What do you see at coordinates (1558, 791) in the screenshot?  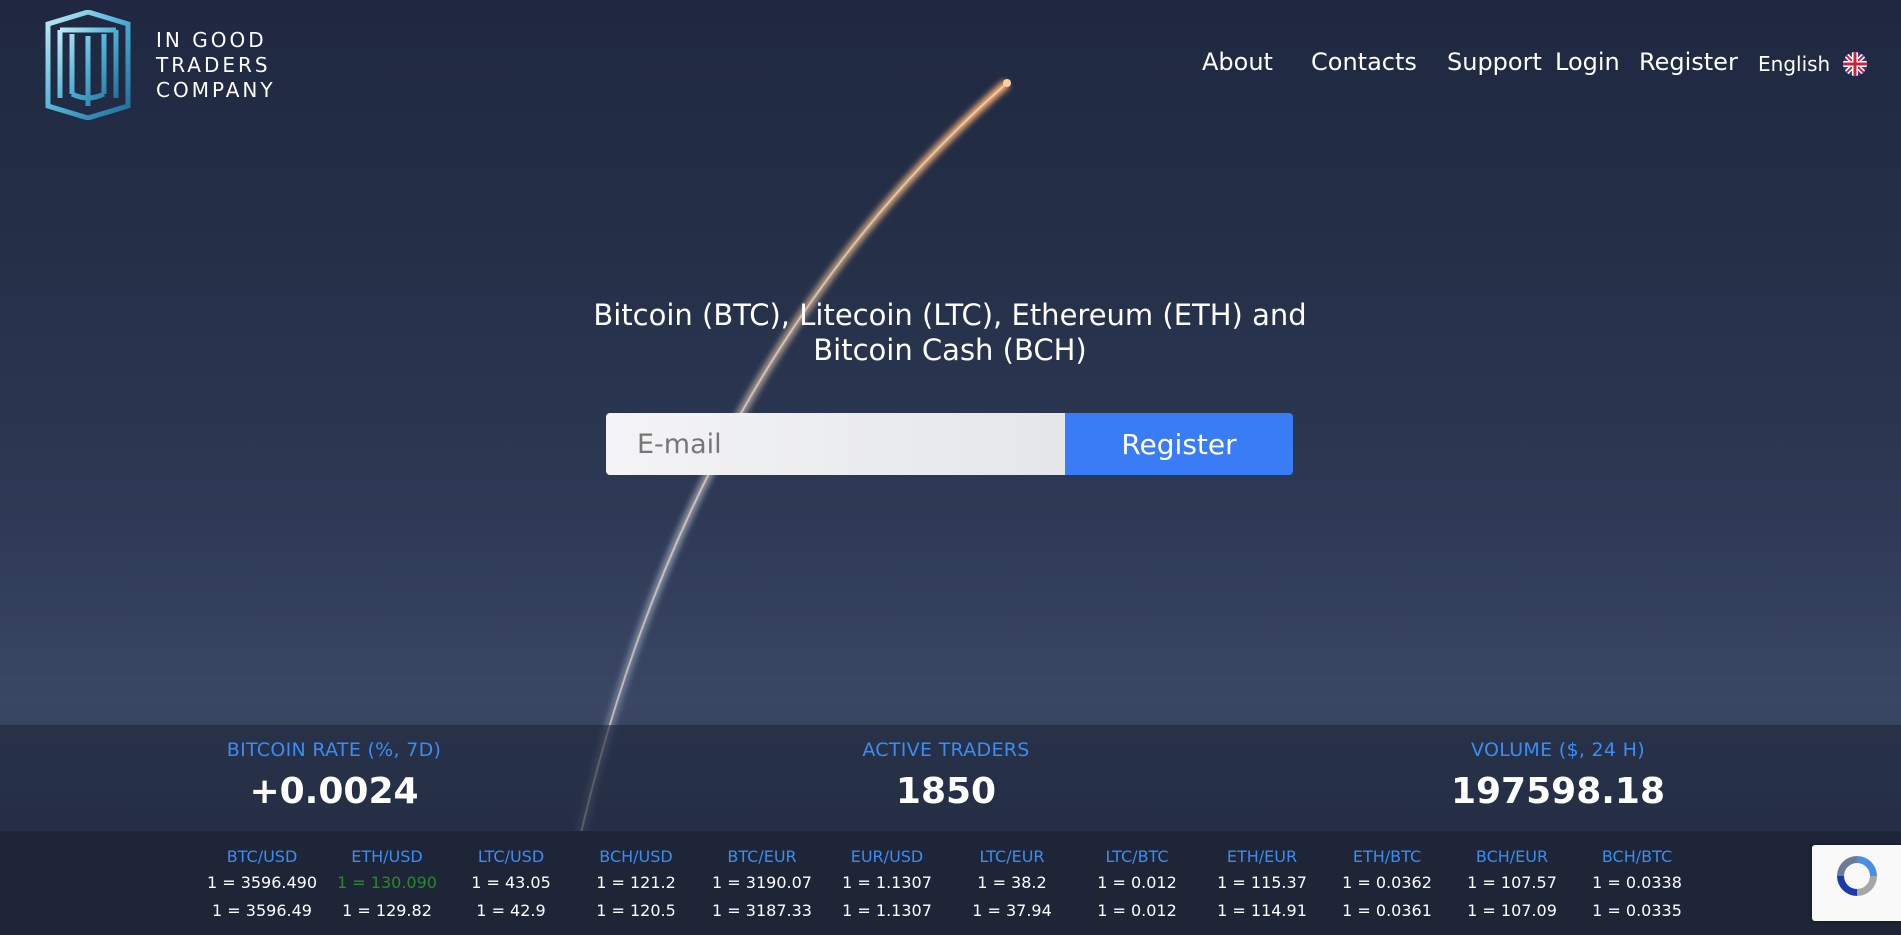 I see `stat-value: 197598.18` at bounding box center [1558, 791].